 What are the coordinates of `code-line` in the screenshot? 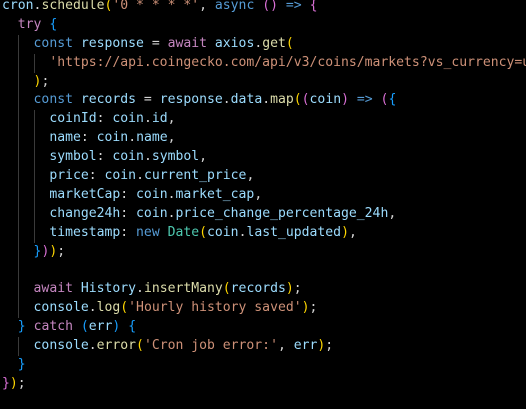 It's located at (264, 271).